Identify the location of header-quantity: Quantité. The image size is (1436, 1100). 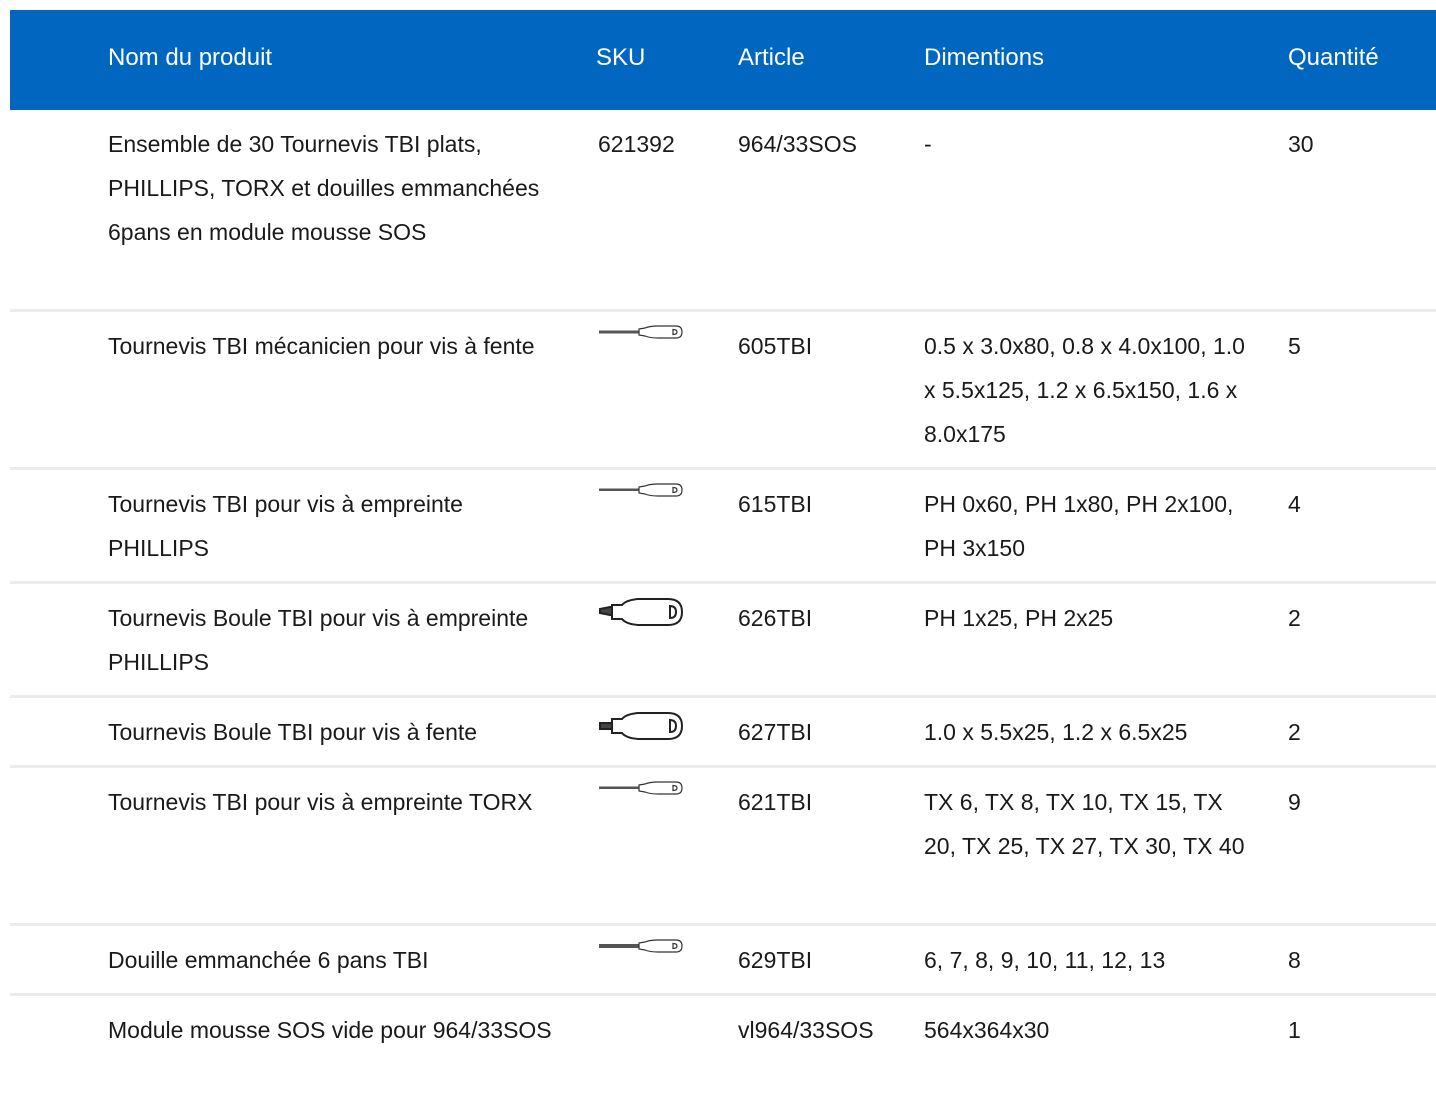
(1333, 57).